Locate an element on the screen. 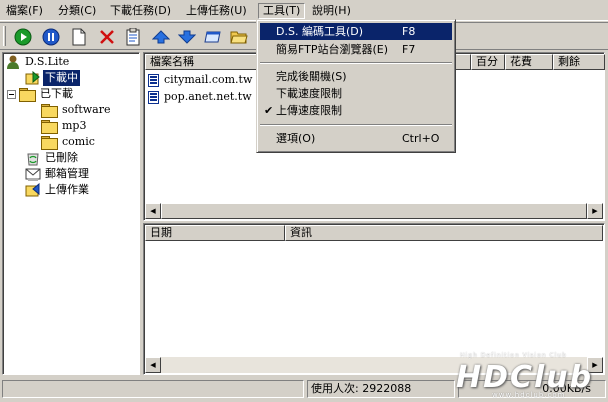 The image size is (608, 402). delete-icon is located at coordinates (107, 37).